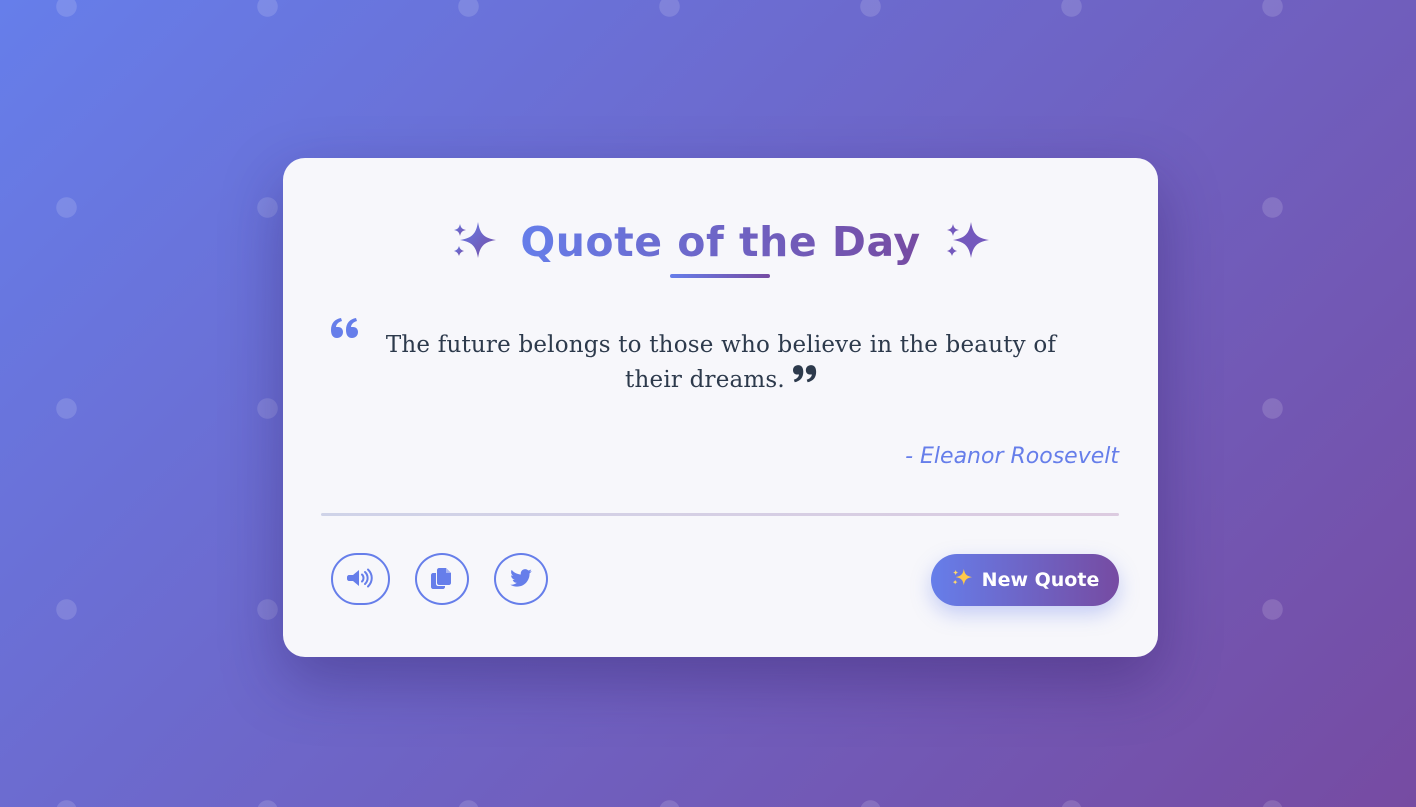  What do you see at coordinates (1012, 456) in the screenshot?
I see `quote-author: - Eleanor Roosevelt` at bounding box center [1012, 456].